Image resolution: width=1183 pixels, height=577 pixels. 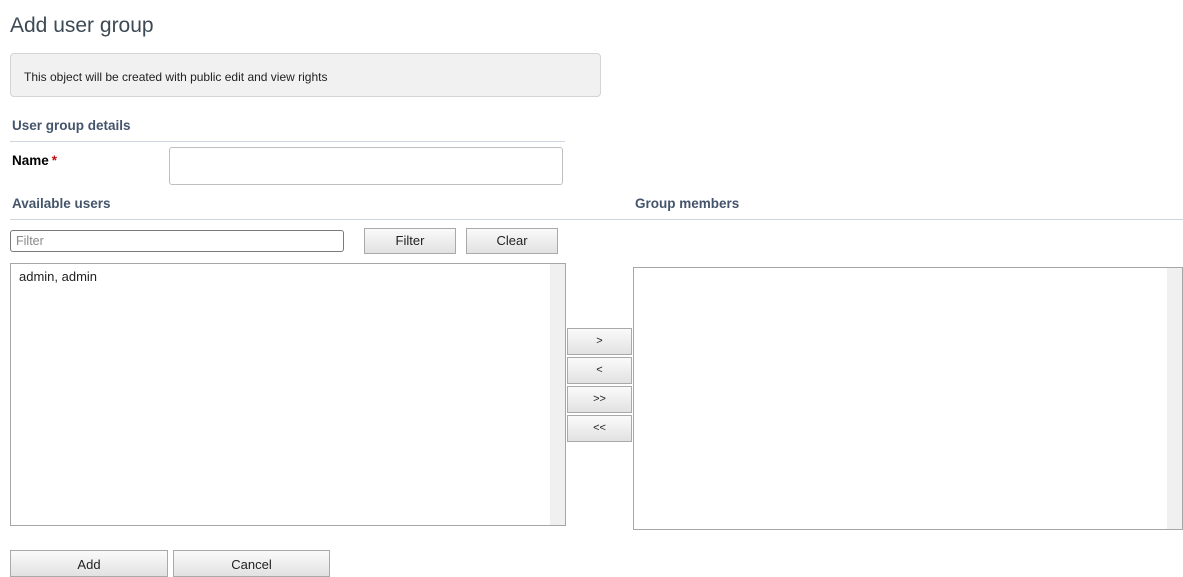 What do you see at coordinates (599, 399) in the screenshot?
I see `move-all-right-button: >>` at bounding box center [599, 399].